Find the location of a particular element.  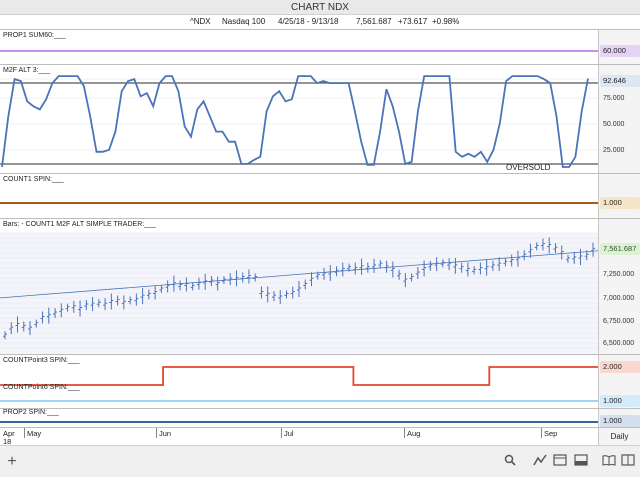

count1-axis: 1.000 is located at coordinates (619, 196).